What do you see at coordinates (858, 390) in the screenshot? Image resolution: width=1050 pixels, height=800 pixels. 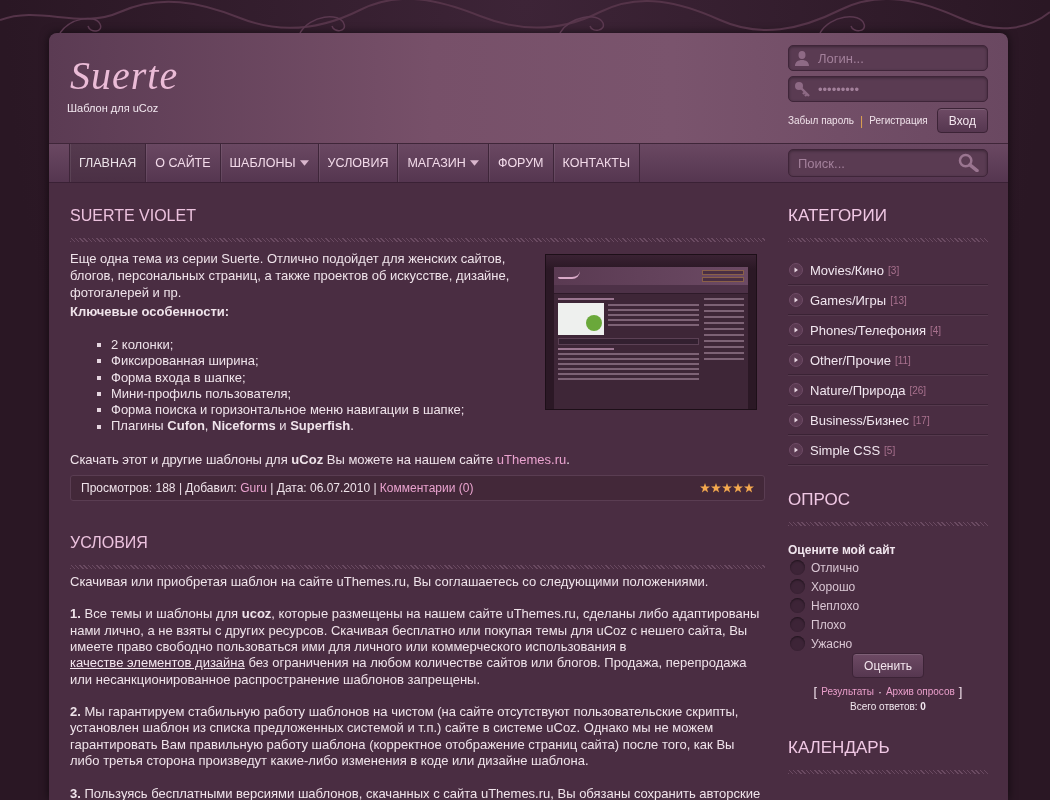 I see `category-link: Nature/Природа` at bounding box center [858, 390].